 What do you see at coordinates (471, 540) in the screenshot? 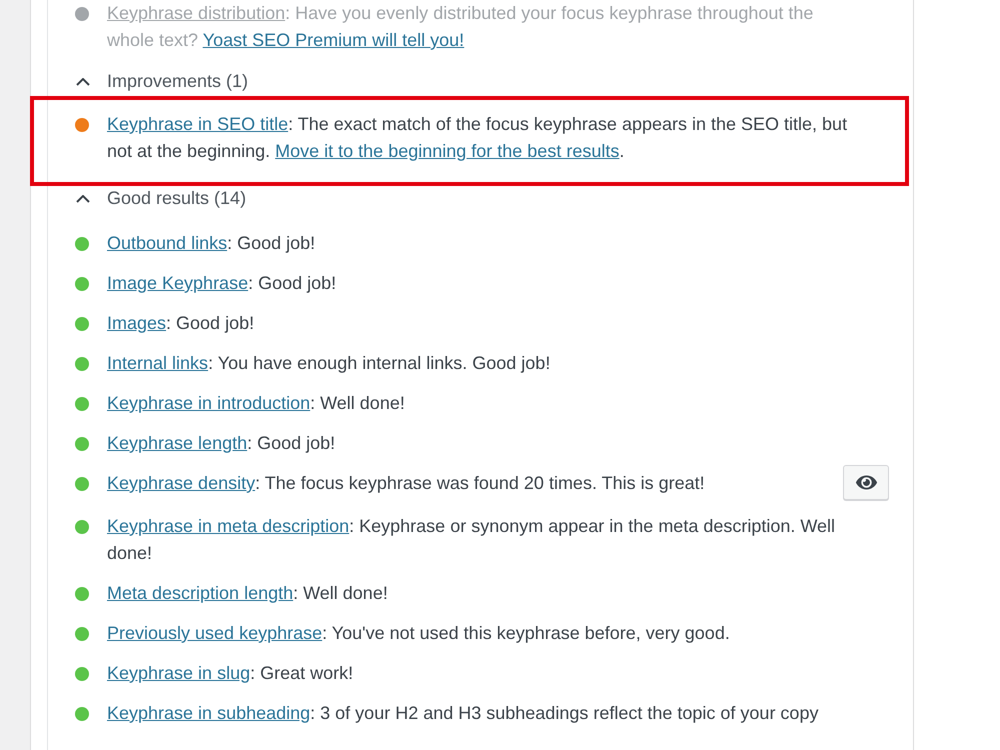
I see `assessment-text: Keyphrase in meta description: Keyphrase or synonym appear in the meta description. Well done!` at bounding box center [471, 540].